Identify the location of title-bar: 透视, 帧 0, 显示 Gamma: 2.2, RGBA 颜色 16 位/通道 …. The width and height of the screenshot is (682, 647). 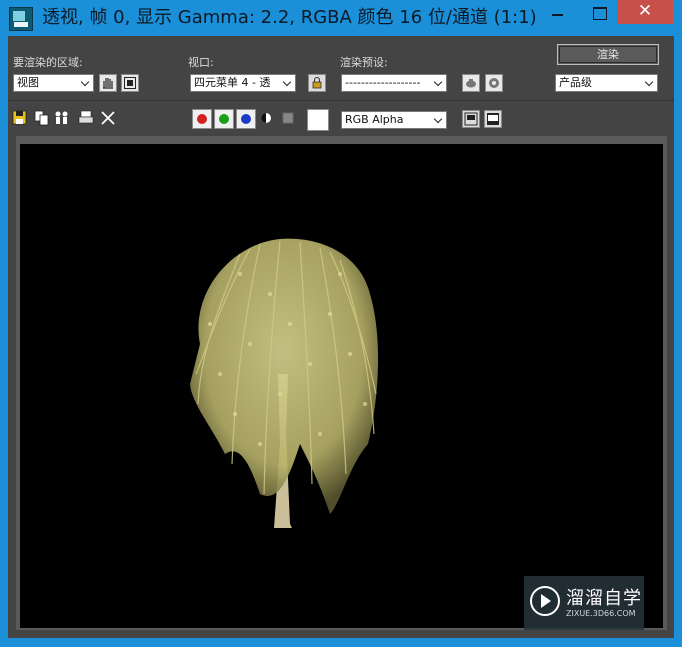
(341, 18).